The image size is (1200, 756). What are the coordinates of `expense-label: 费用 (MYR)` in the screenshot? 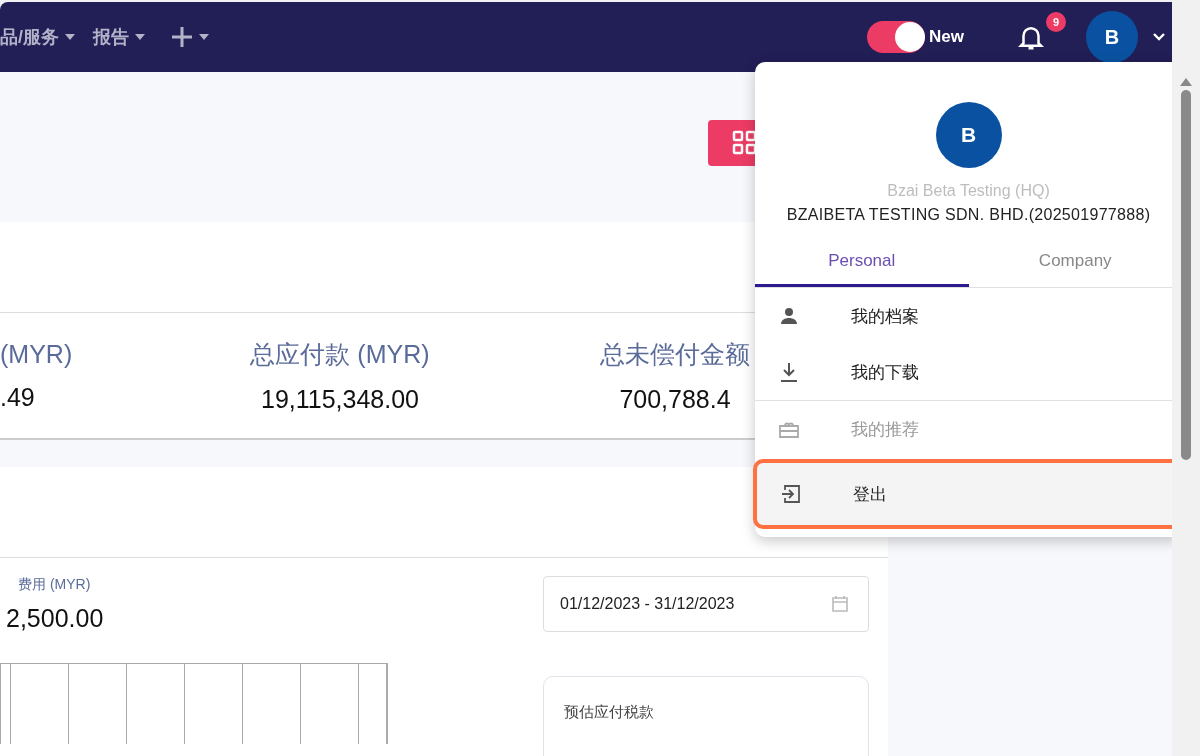 It's located at (55, 585).